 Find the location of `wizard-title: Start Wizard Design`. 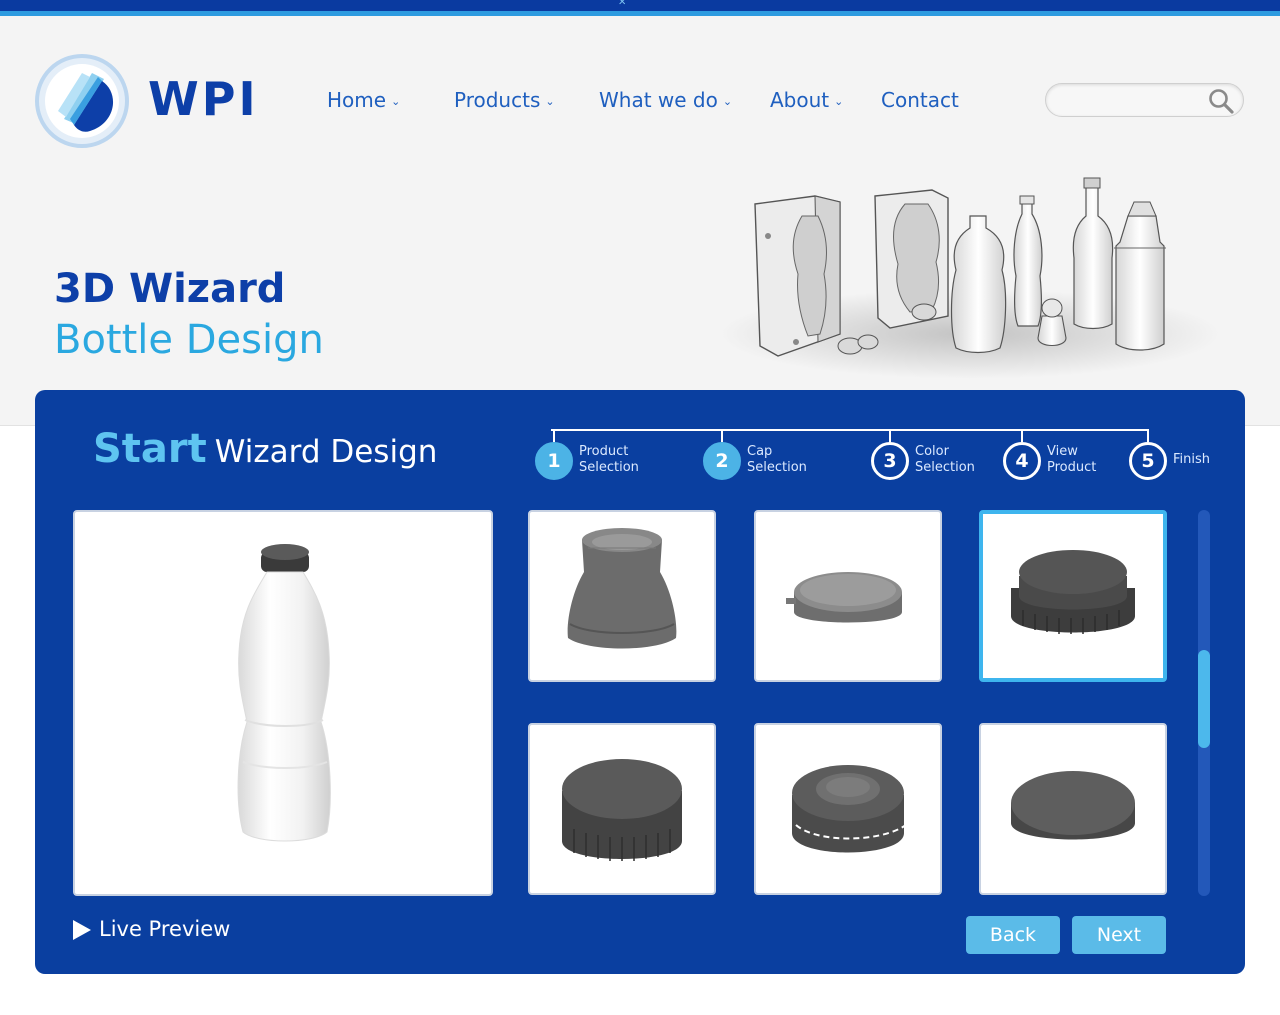

wizard-title: Start Wizard Design is located at coordinates (265, 449).